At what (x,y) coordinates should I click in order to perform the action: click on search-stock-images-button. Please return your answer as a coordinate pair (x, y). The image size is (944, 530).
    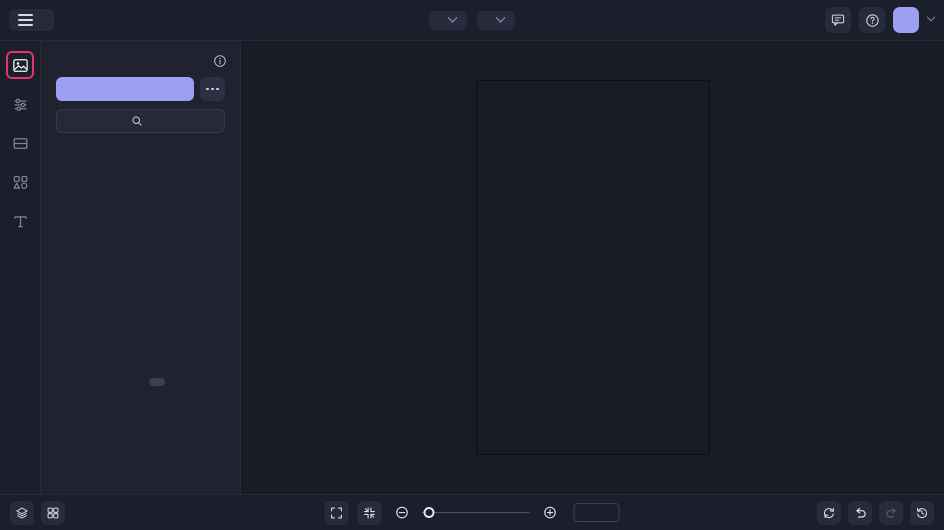
    Looking at the image, I should click on (140, 121).